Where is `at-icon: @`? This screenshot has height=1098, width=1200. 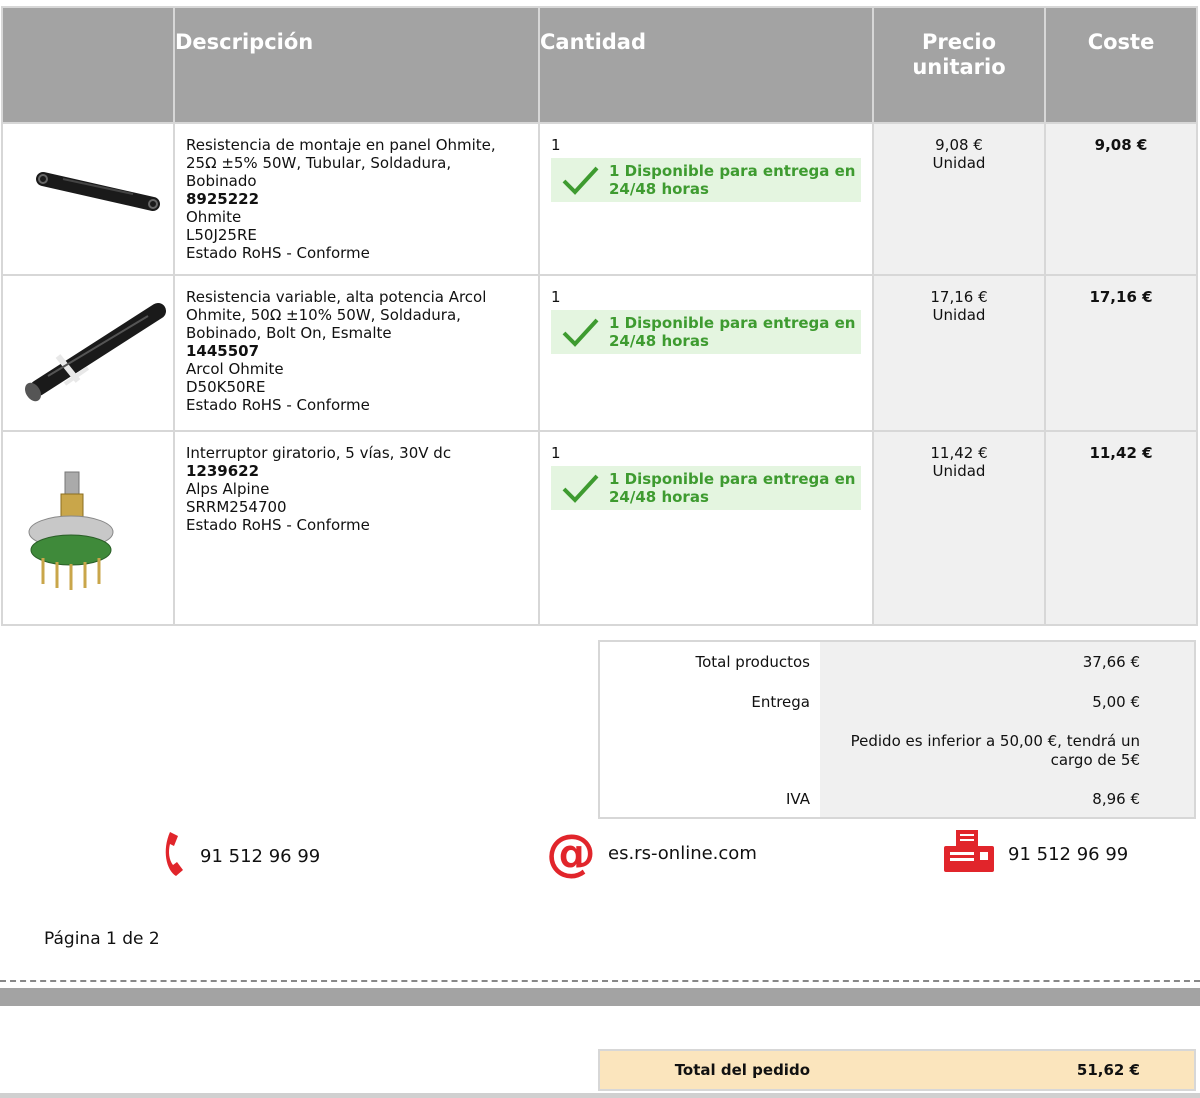 at-icon: @ is located at coordinates (571, 853).